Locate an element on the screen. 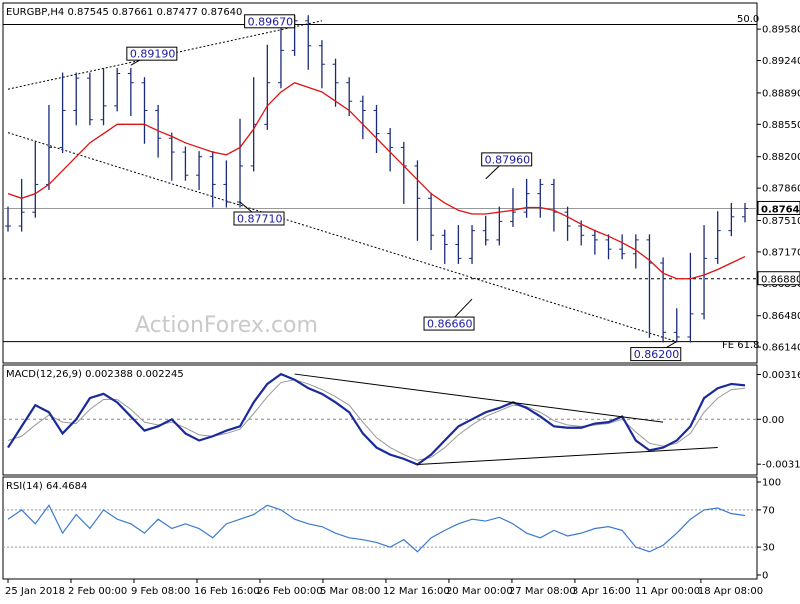 This screenshot has width=800, height=604. watermark: ActionForex.com is located at coordinates (226, 325).